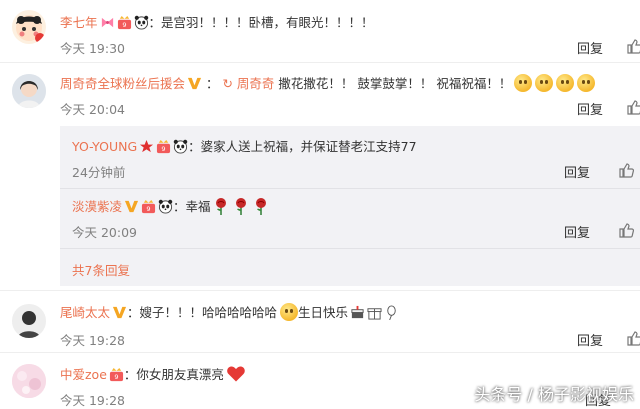 This screenshot has height=409, width=640. I want to click on comment-text: 撒花撒花！！ 鼓掌鼓掌！！ 祝福祝福！！, so click(393, 83).